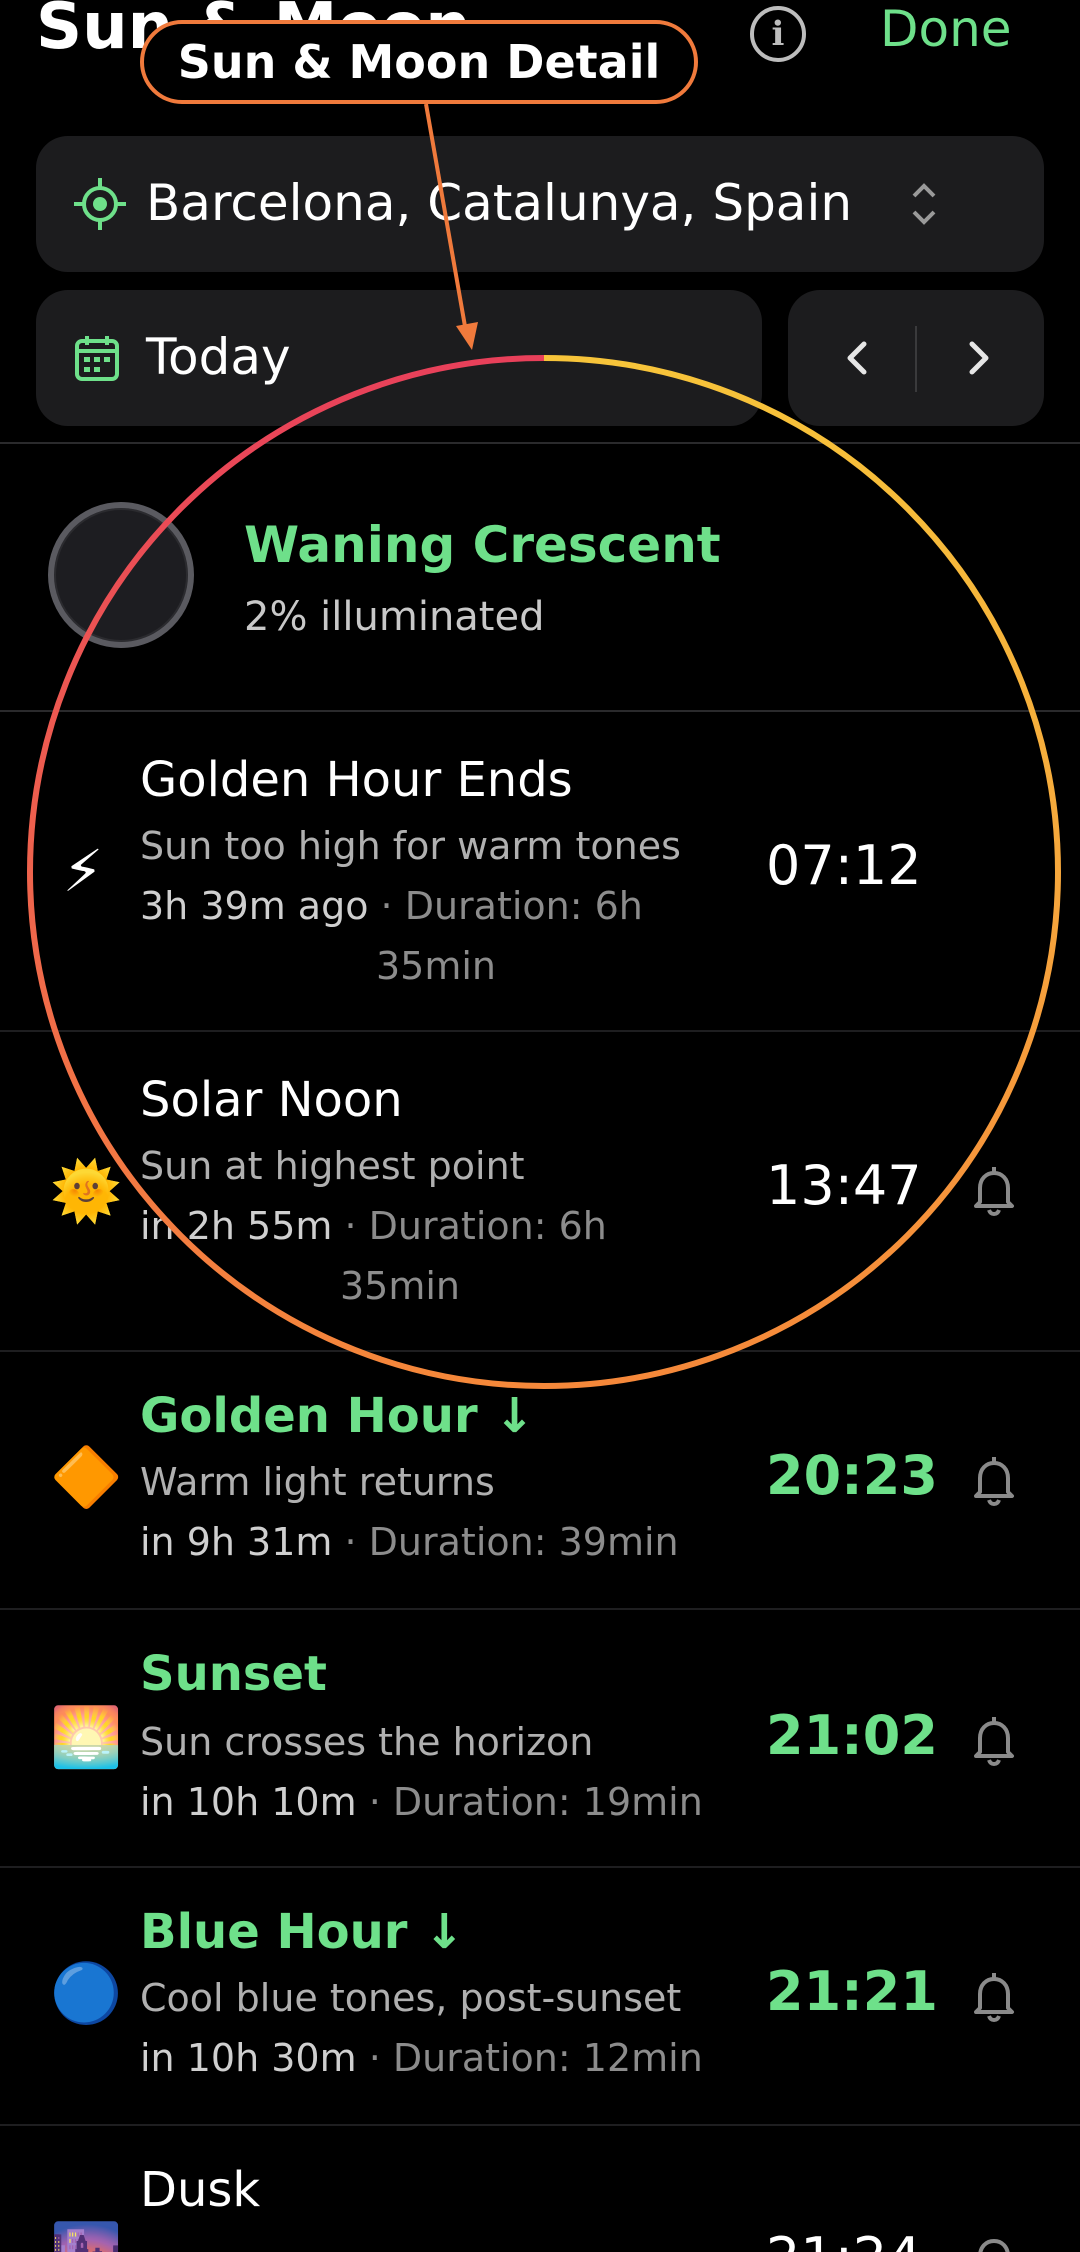 This screenshot has height=2252, width=1080. Describe the element at coordinates (236, 1226) in the screenshot. I see `event-relative-time: in 2h 55m` at that location.